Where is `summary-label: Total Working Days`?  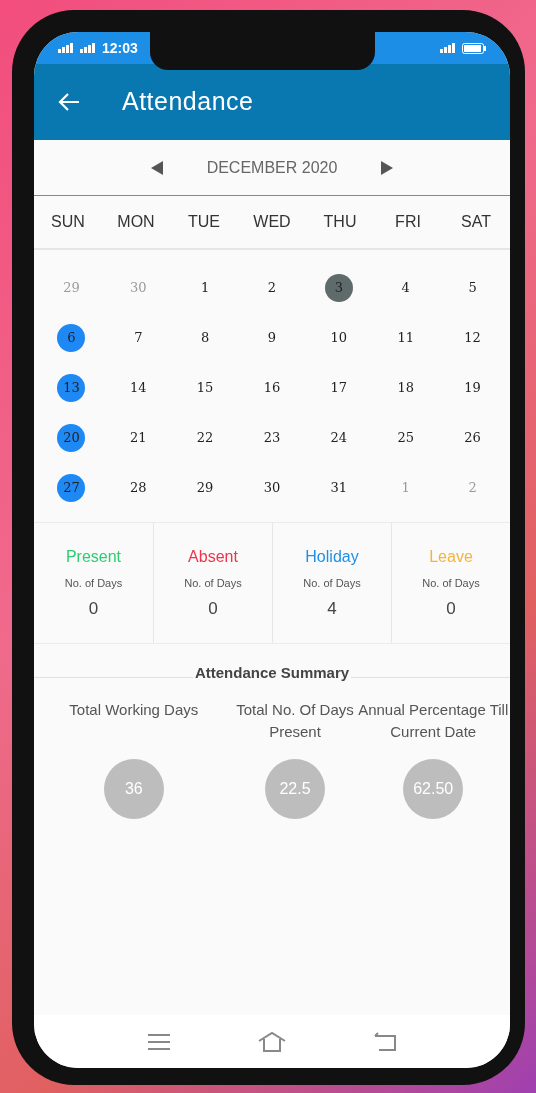 summary-label: Total Working Days is located at coordinates (134, 709).